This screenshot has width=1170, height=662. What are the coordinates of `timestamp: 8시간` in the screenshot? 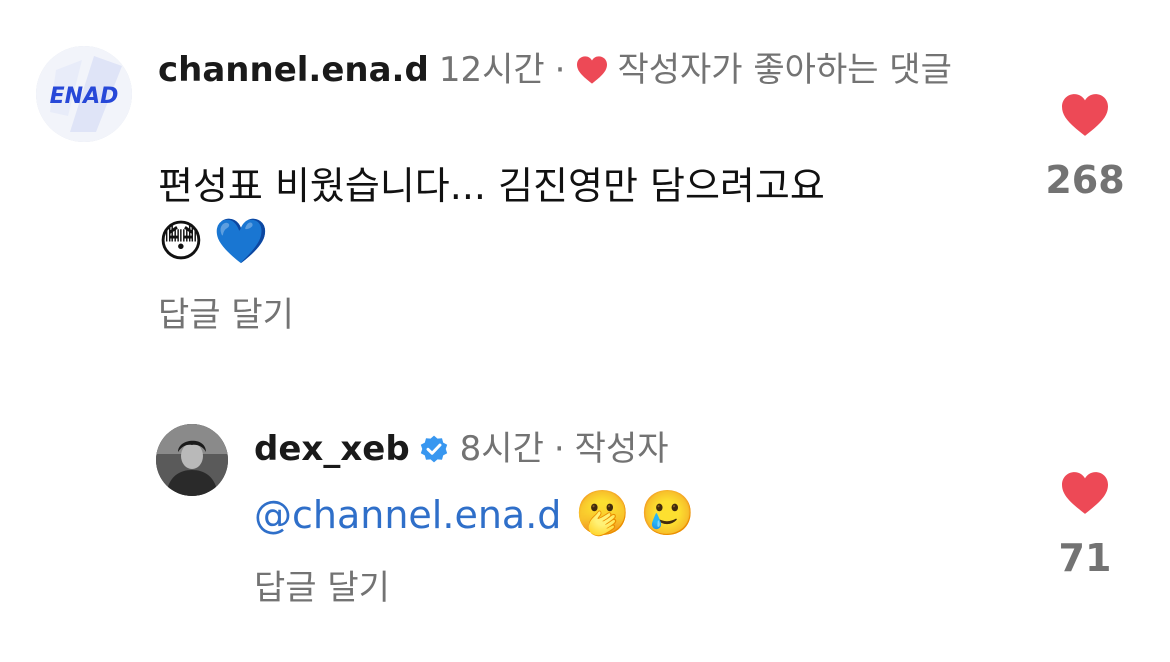 It's located at (501, 449).